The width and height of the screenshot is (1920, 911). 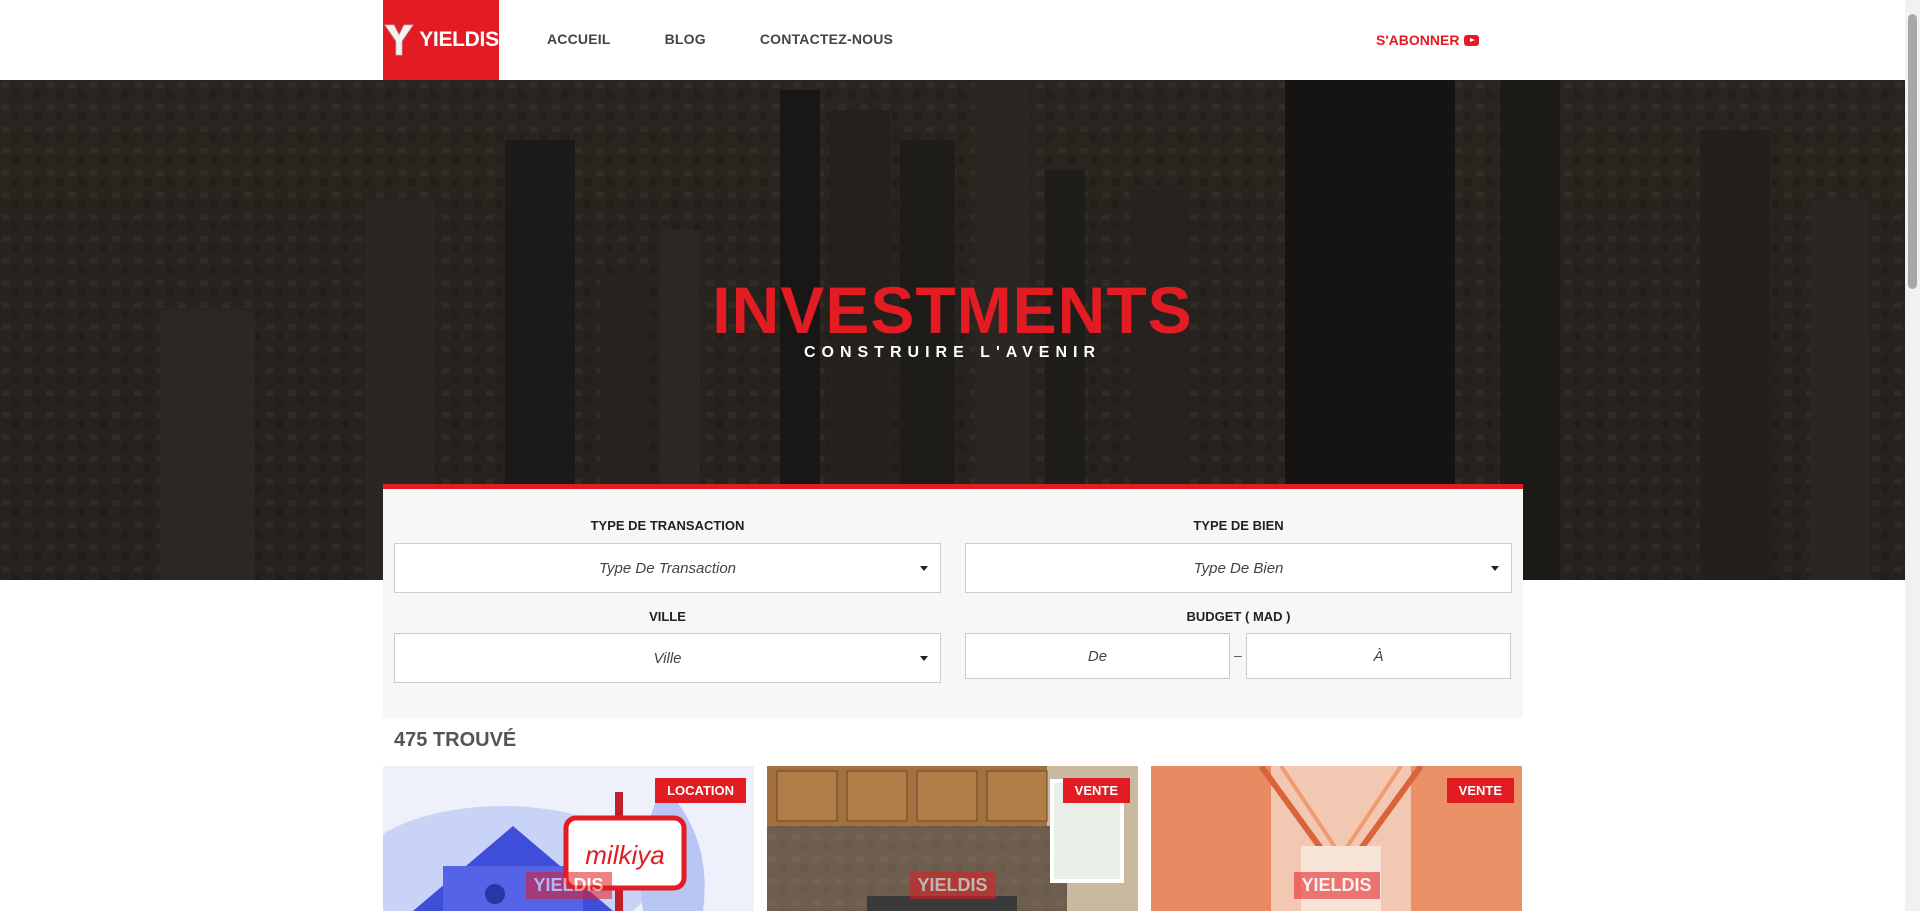 What do you see at coordinates (952, 352) in the screenshot?
I see `hero-subtitle: CONSTRUIRE L'AVENIR` at bounding box center [952, 352].